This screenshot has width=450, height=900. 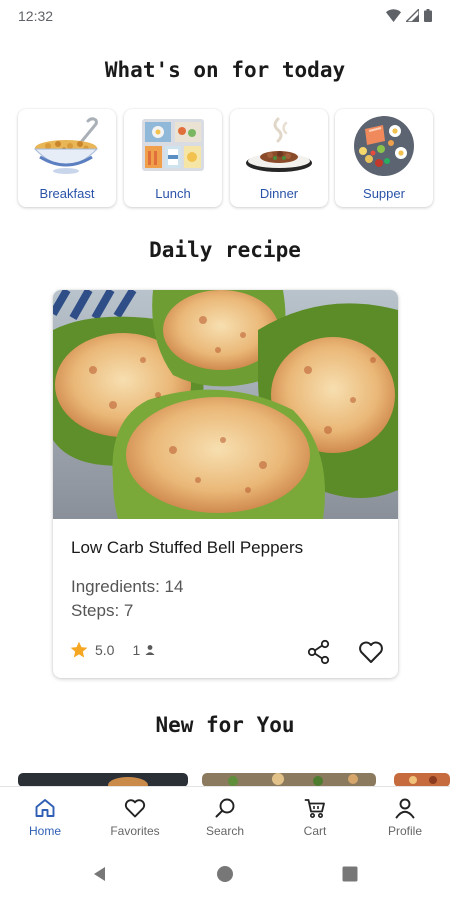 I want to click on category-card-breakfast: Breakfast, so click(x=67, y=158).